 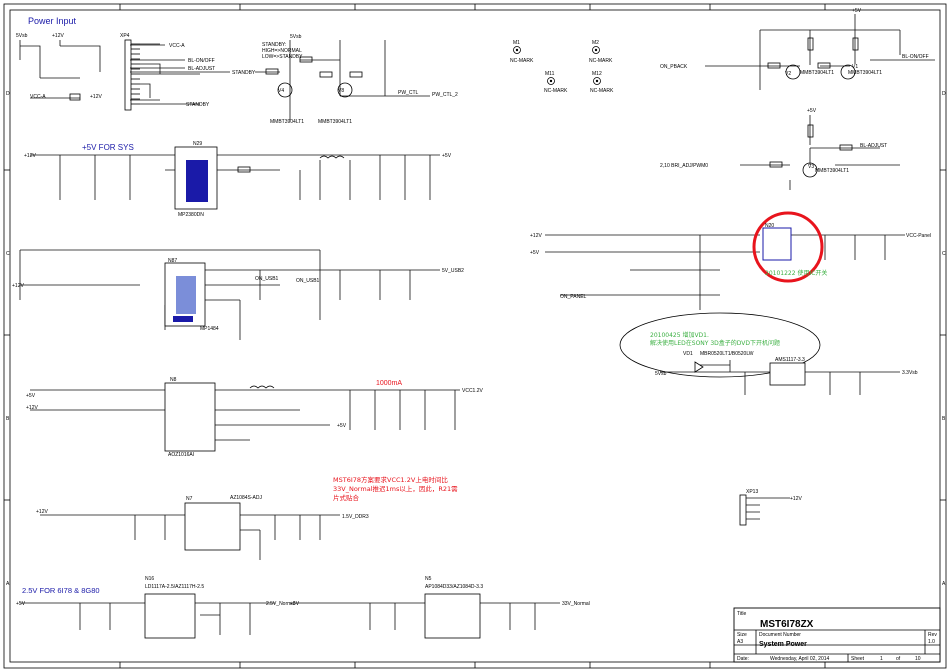 I want to click on tb-of-label: of, so click(x=898, y=659).